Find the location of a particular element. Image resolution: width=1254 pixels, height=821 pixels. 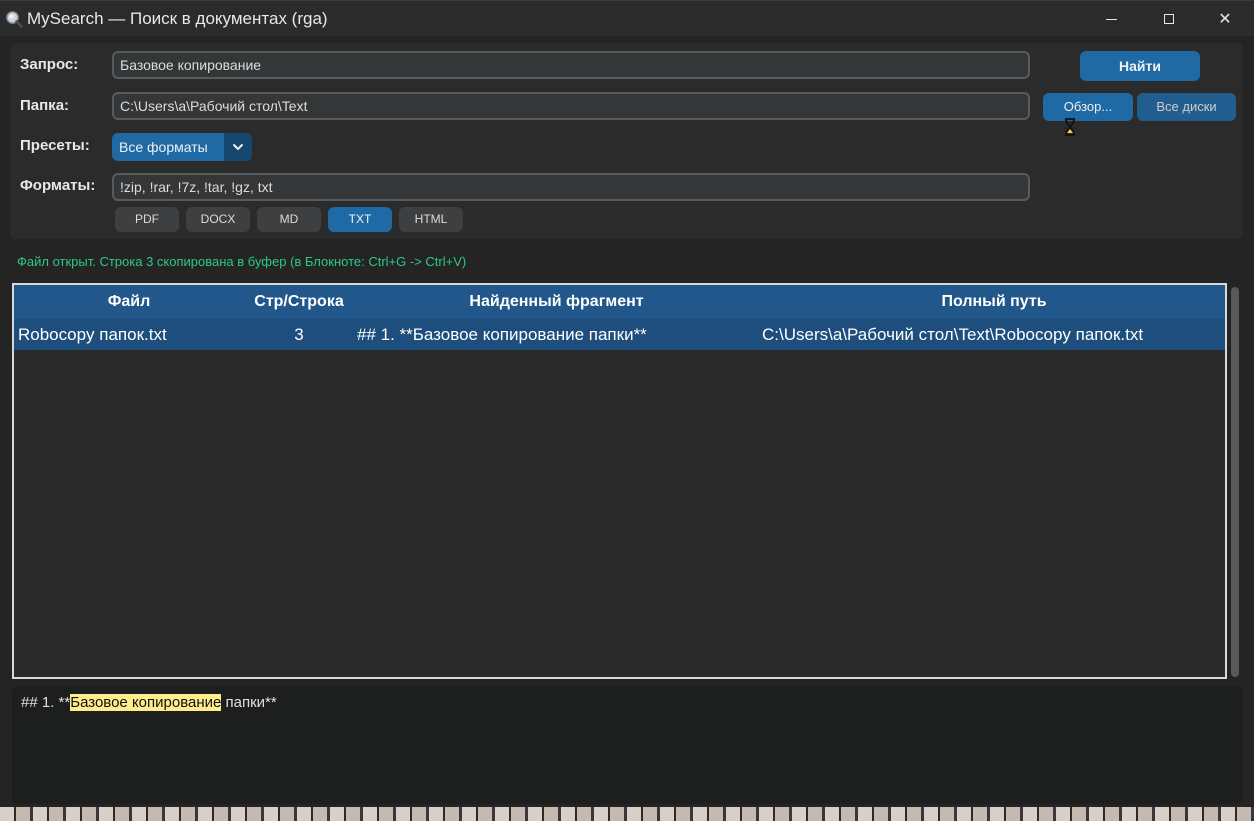

format-chip-docx: DOCX is located at coordinates (218, 219).